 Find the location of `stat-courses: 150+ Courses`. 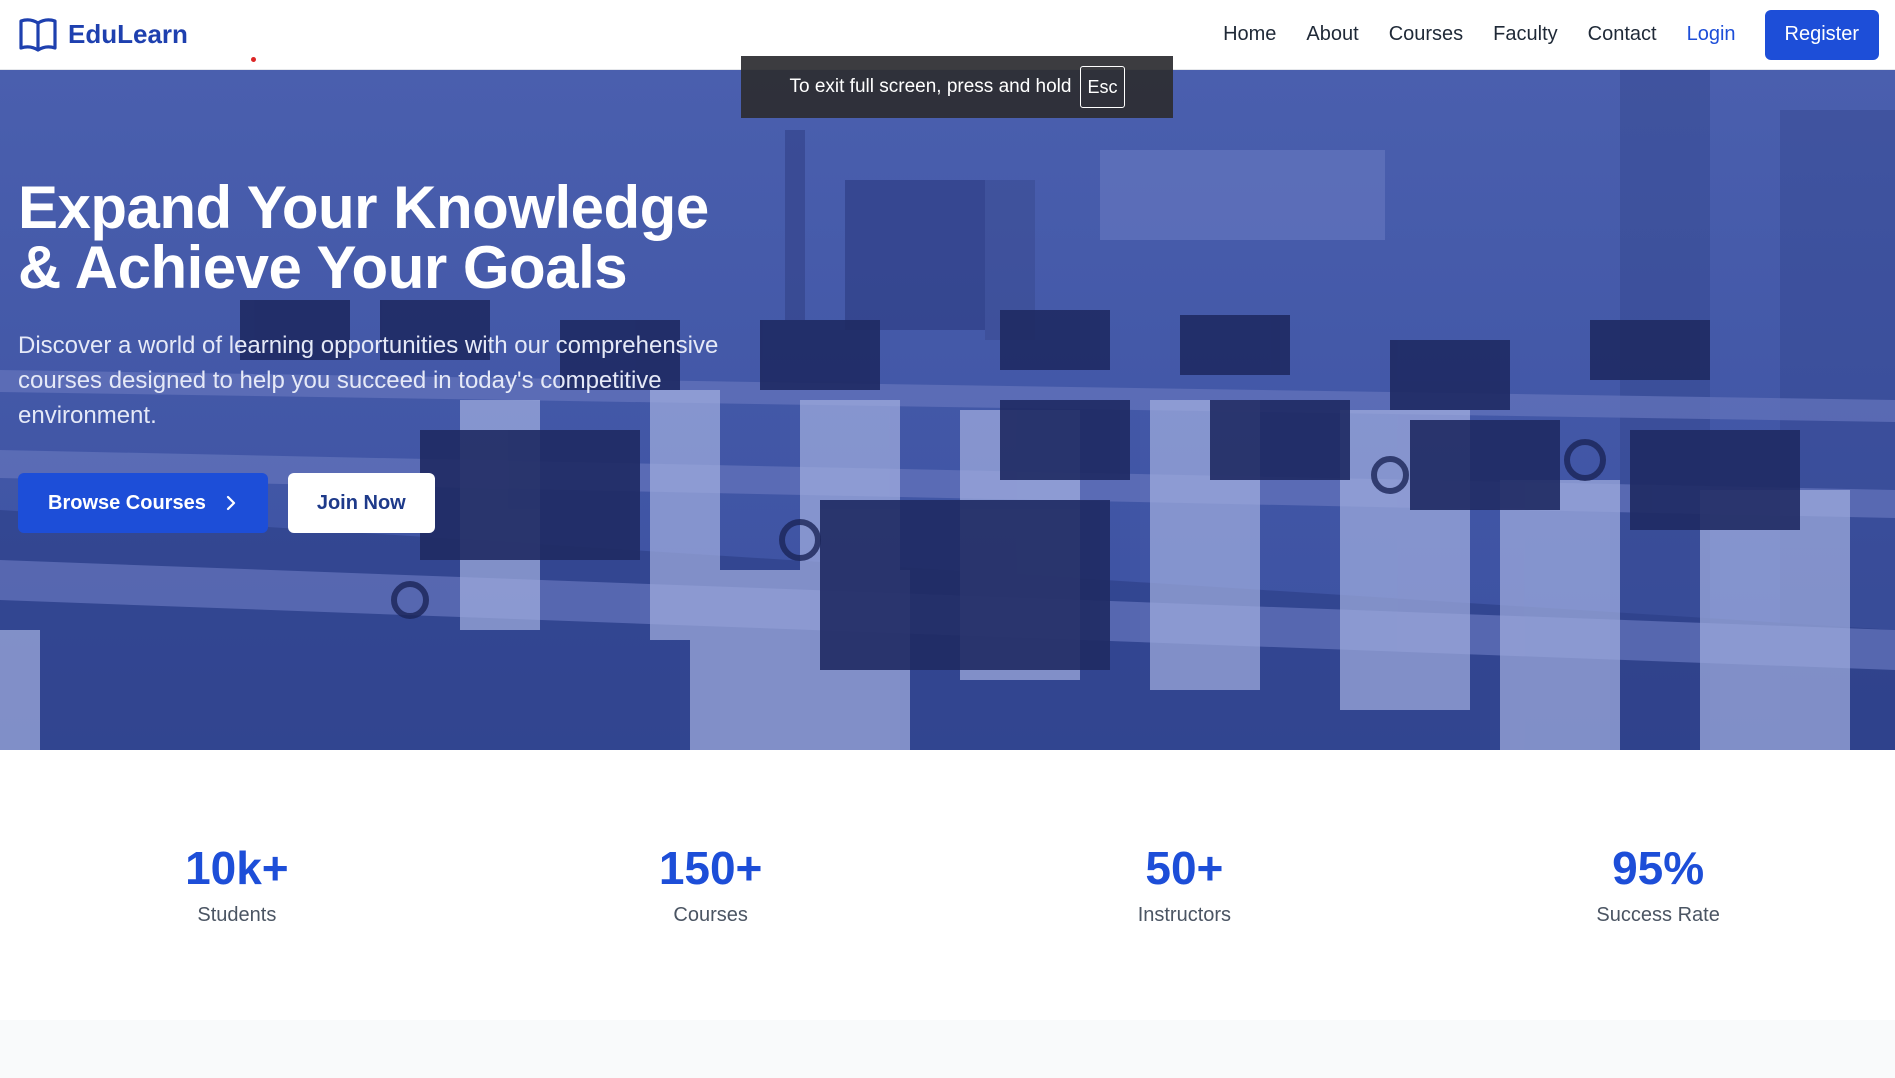

stat-courses: 150+ Courses is located at coordinates (711, 885).